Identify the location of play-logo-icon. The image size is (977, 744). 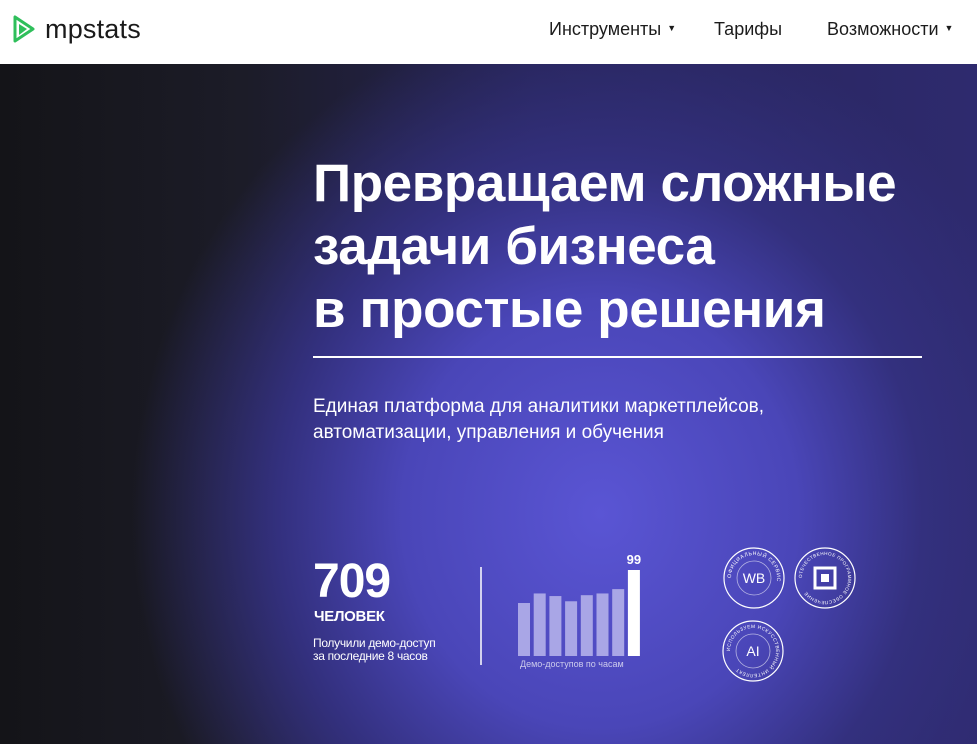
(24, 29).